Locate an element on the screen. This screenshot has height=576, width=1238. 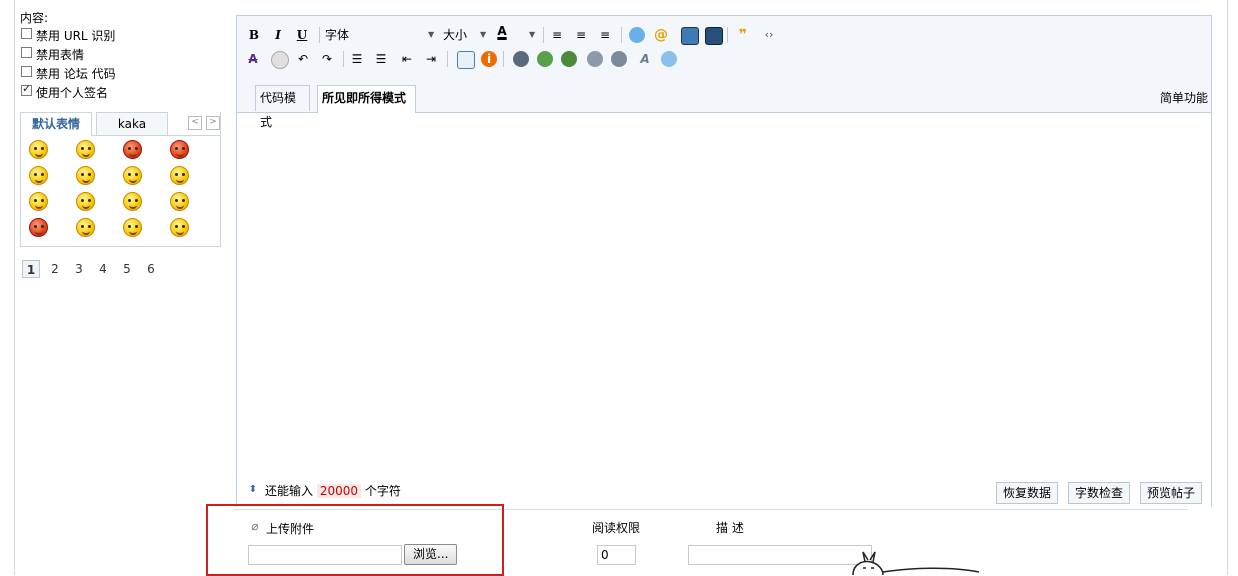
align-right-icon: ≡ is located at coordinates (605, 35).